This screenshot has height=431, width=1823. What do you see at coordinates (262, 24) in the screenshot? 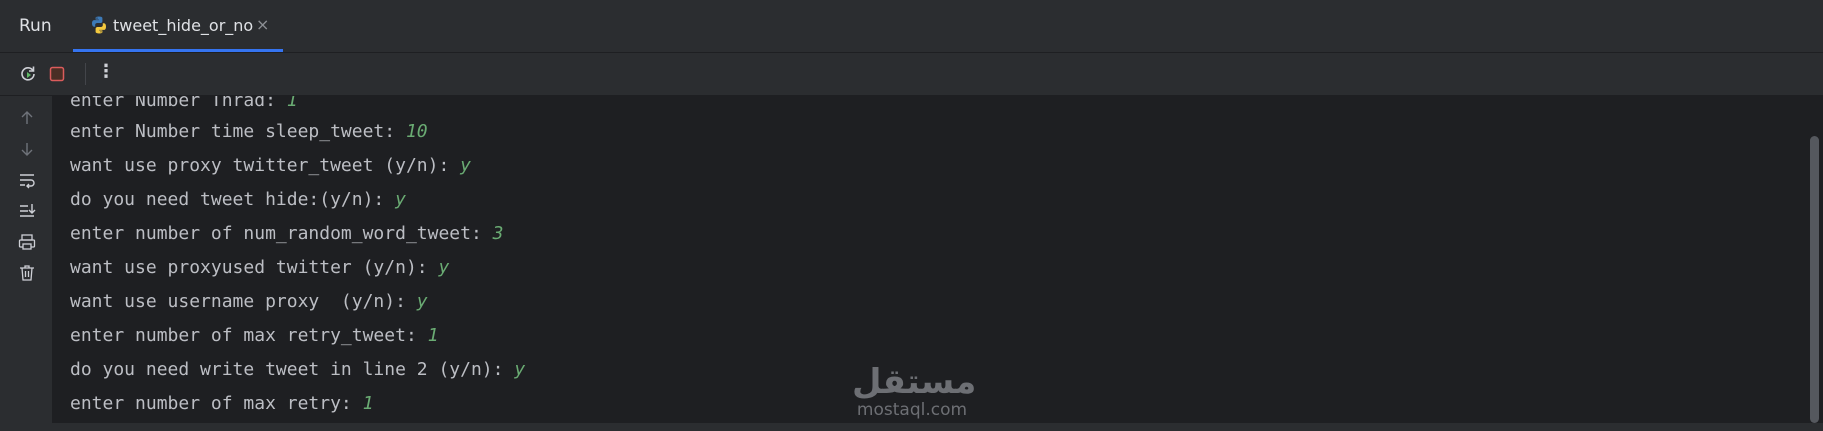
I see `close-tab-icon: ×` at bounding box center [262, 24].